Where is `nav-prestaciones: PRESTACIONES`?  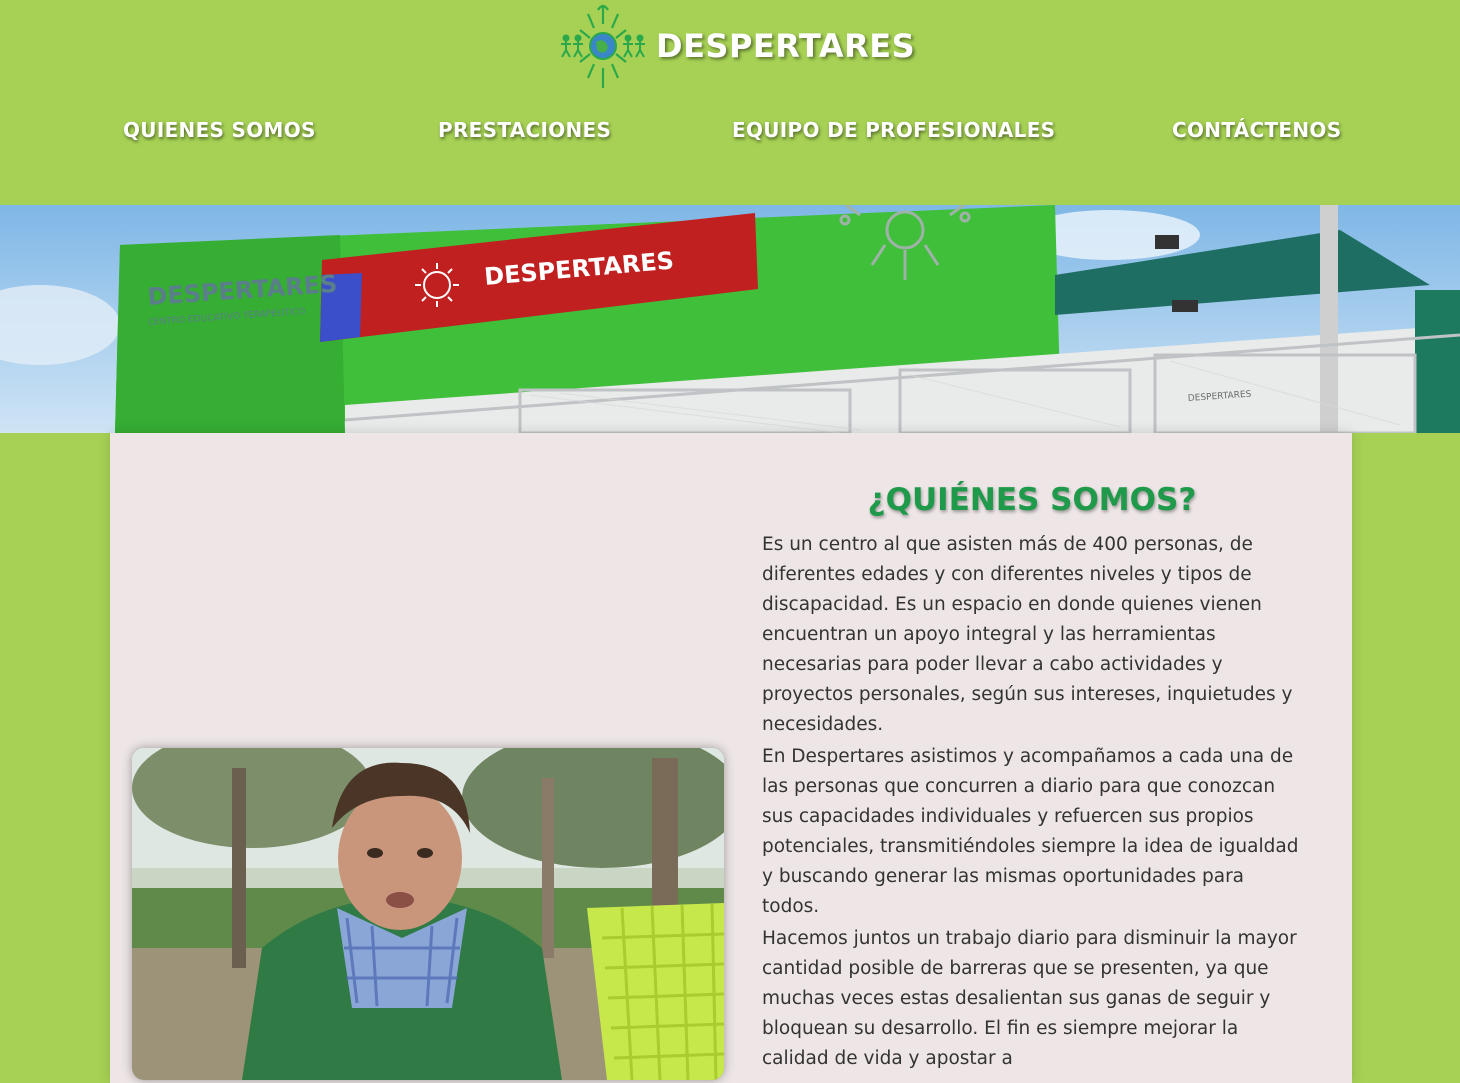
nav-prestaciones: PRESTACIONES is located at coordinates (524, 130).